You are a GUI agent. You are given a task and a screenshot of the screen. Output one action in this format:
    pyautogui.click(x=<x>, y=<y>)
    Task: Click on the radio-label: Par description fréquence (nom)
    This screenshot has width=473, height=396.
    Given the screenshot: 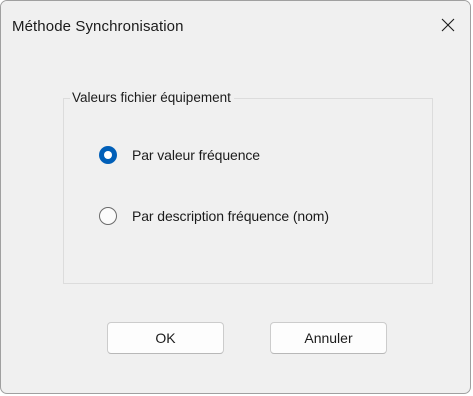 What is the action you would take?
    pyautogui.click(x=230, y=216)
    